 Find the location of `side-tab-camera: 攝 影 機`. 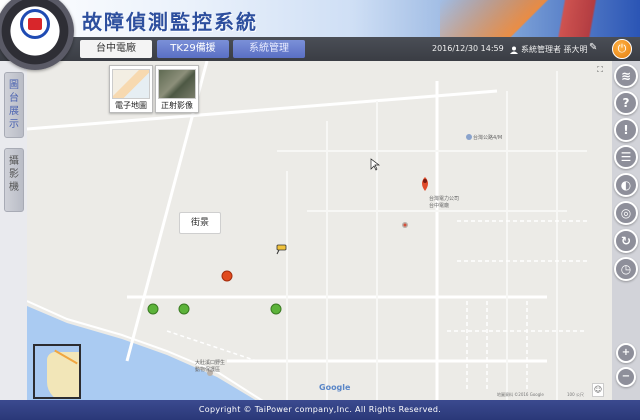

side-tab-camera: 攝 影 機 is located at coordinates (14, 180).